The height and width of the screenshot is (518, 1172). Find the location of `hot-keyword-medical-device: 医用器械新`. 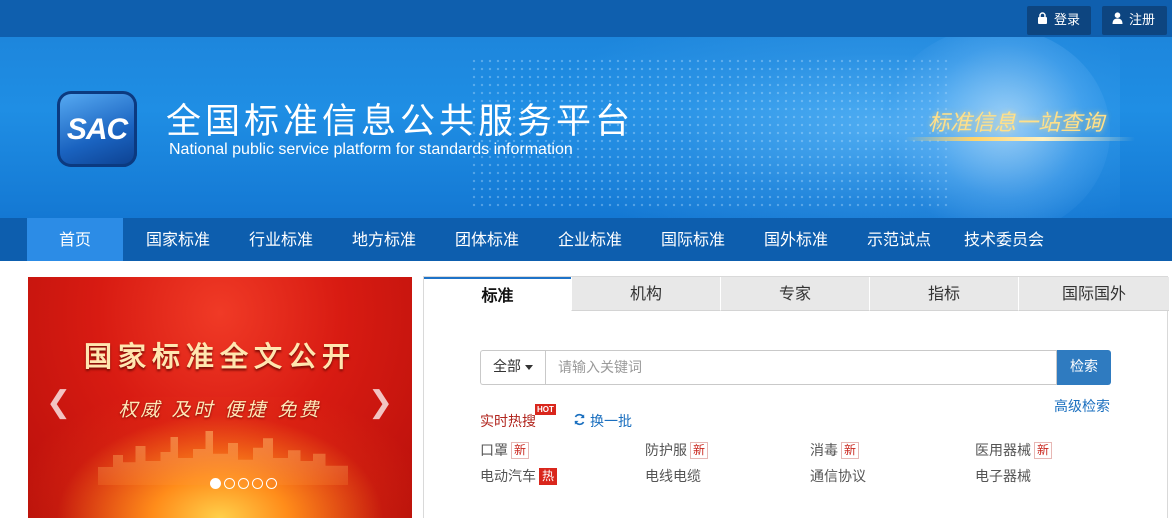

hot-keyword-medical-device: 医用器械新 is located at coordinates (1014, 450).